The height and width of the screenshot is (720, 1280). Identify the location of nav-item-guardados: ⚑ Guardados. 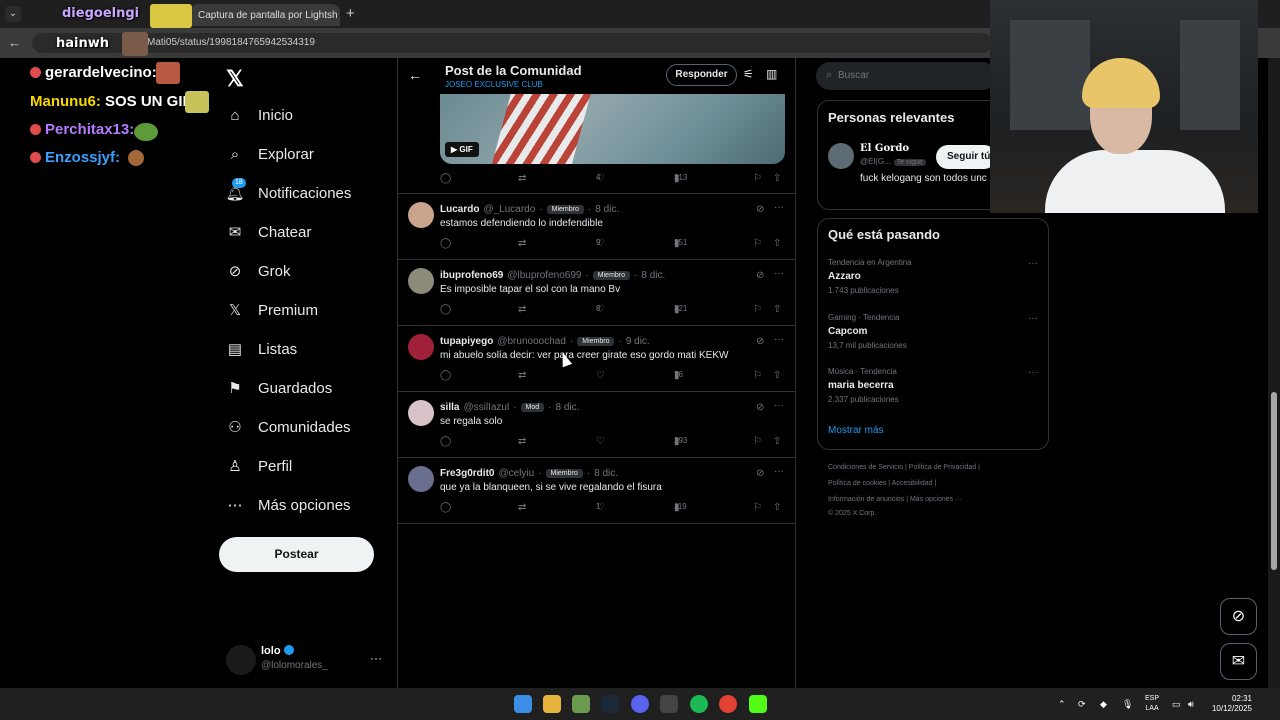
(279, 388).